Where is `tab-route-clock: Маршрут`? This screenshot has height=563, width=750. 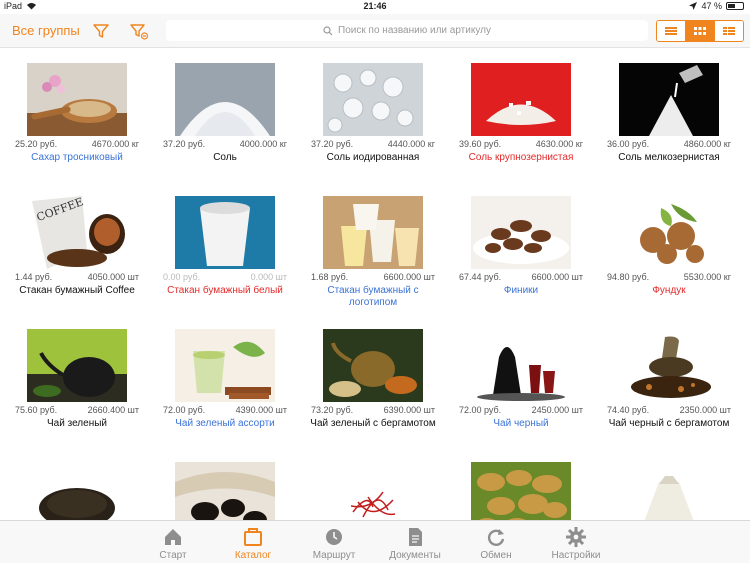 tab-route-clock: Маршрут is located at coordinates (334, 542).